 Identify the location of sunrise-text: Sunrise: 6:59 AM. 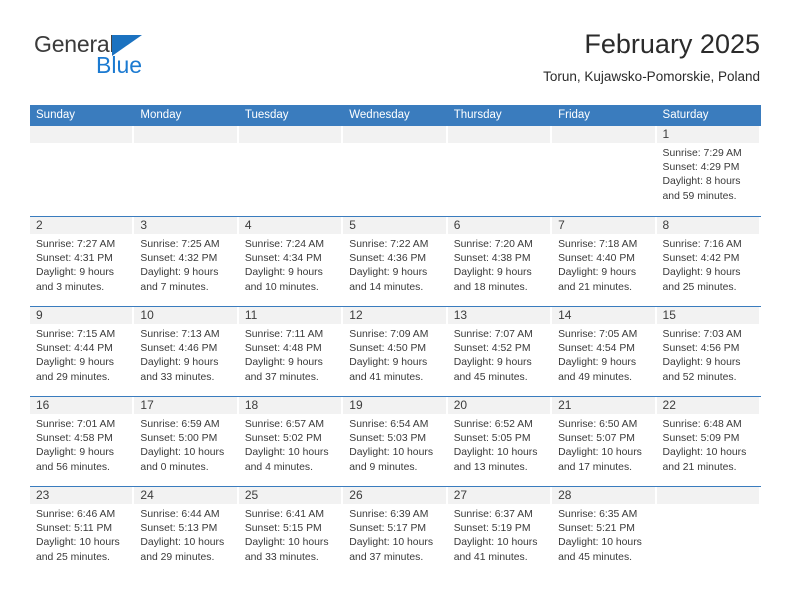
(180, 424).